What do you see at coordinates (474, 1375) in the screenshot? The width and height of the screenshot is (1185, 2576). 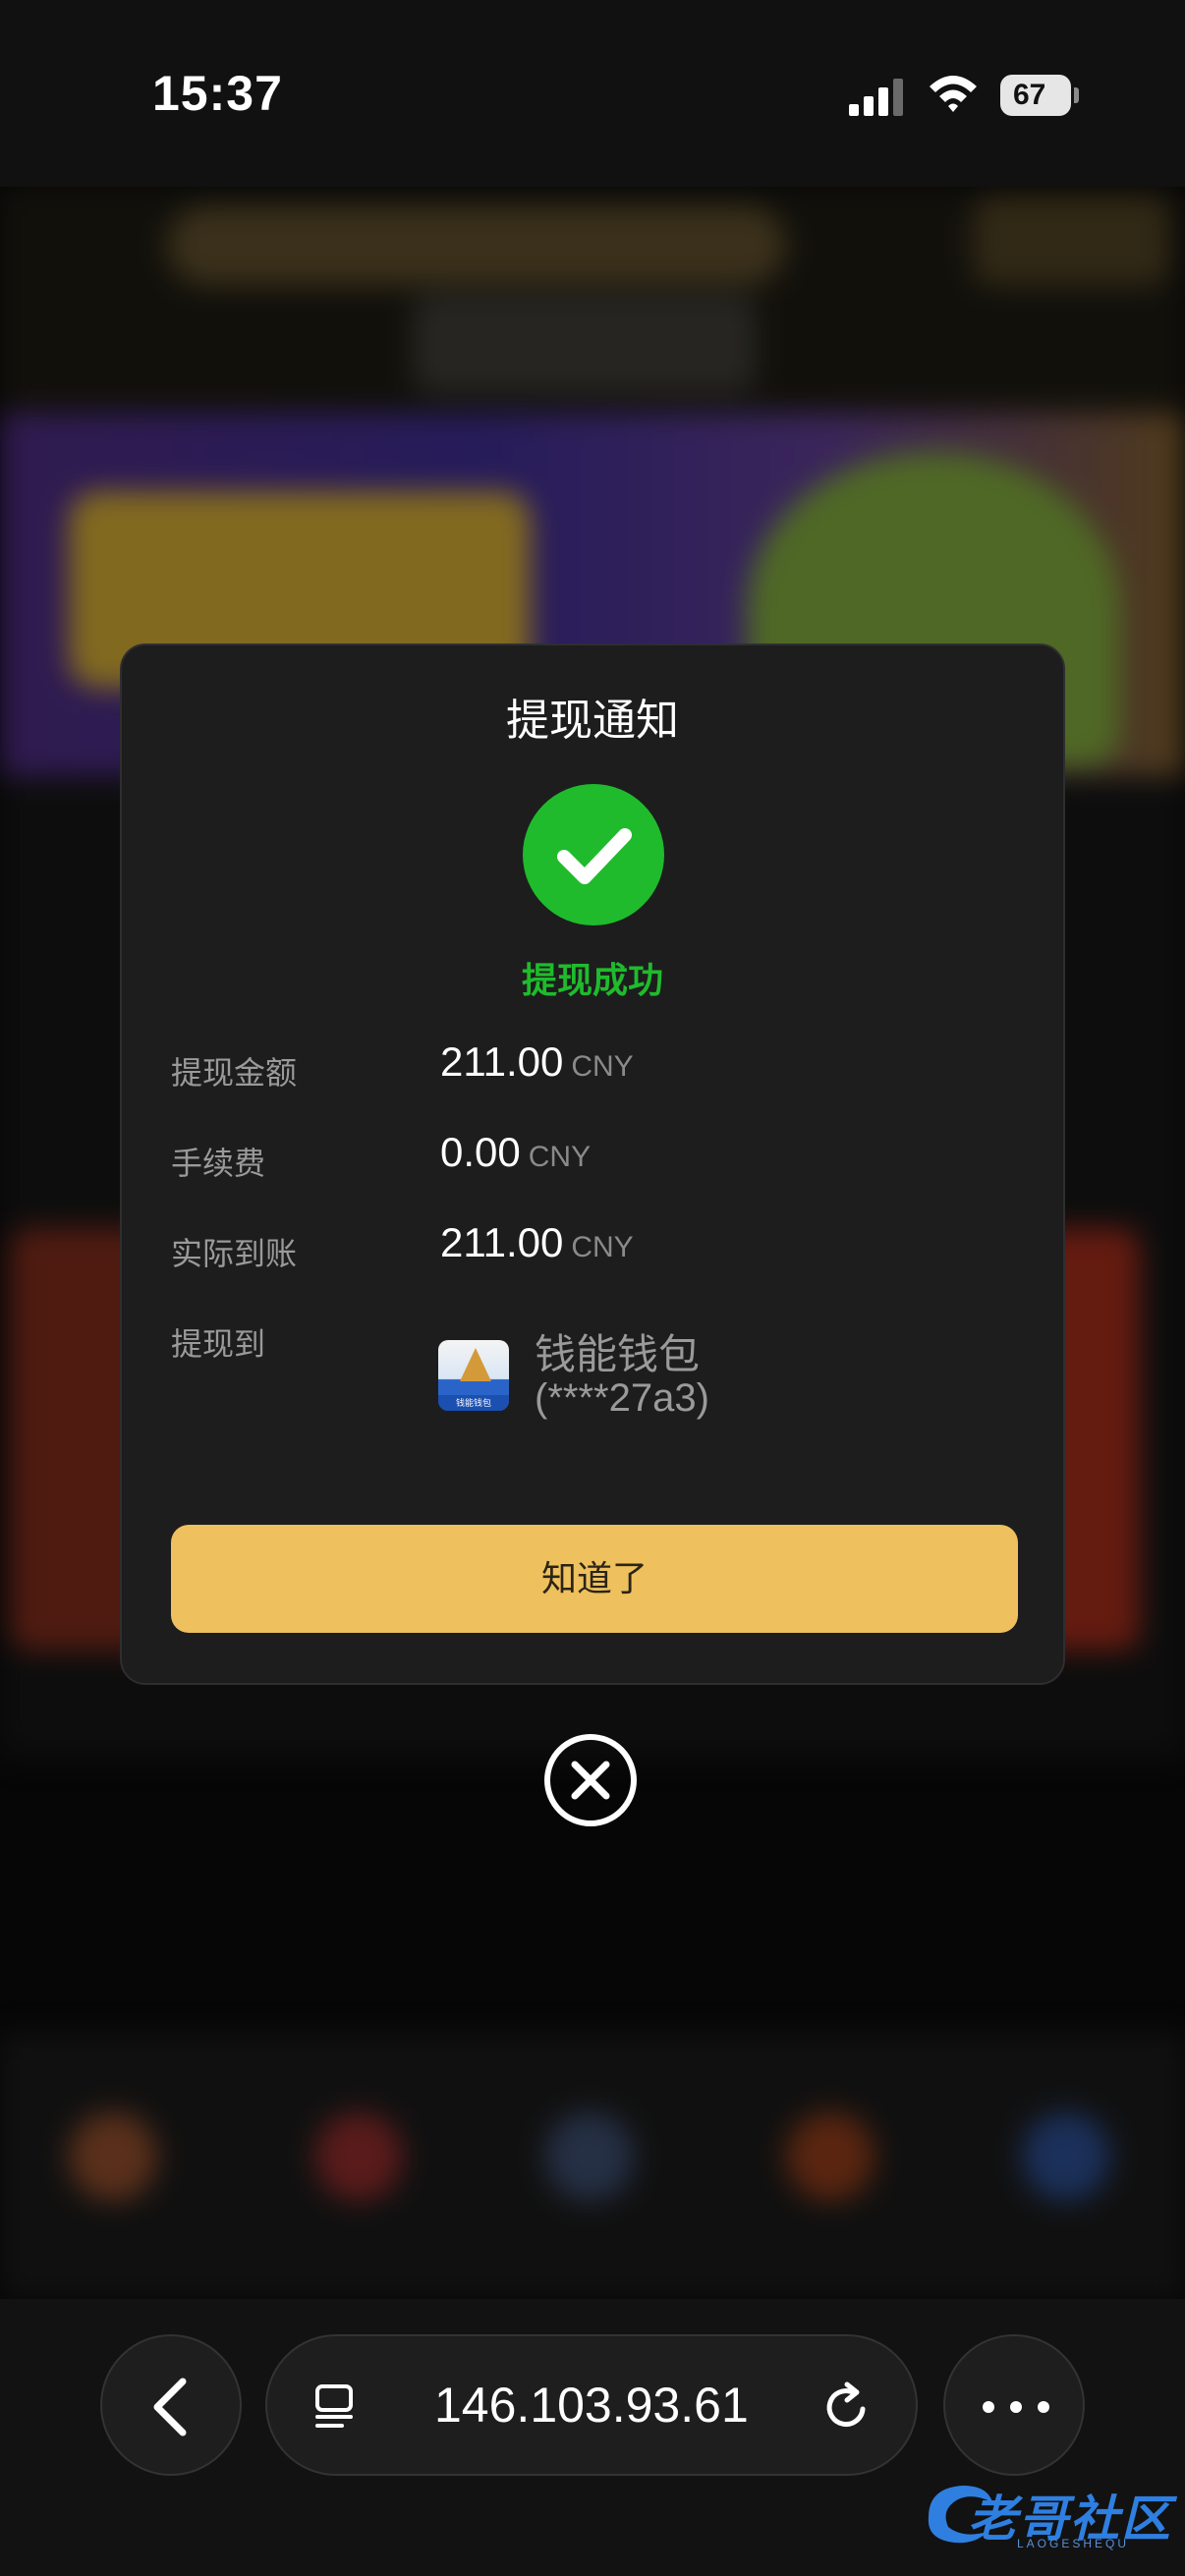 I see `wallet-logo-icon: 钱能钱包` at bounding box center [474, 1375].